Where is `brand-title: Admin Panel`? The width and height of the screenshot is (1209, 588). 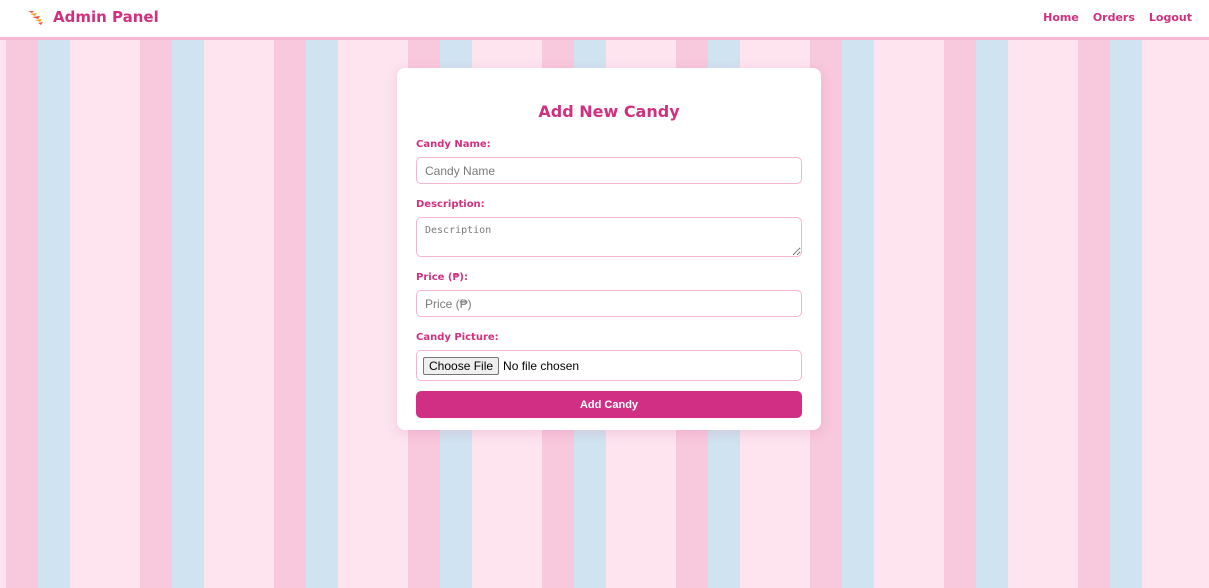
brand-title: Admin Panel is located at coordinates (106, 17).